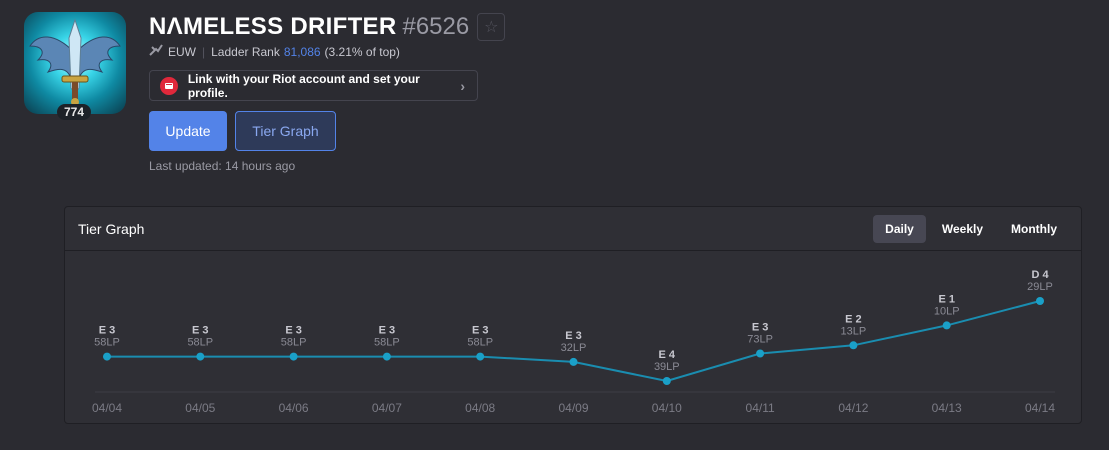 The height and width of the screenshot is (450, 1109). Describe the element at coordinates (182, 51) in the screenshot. I see `region-label: EUW` at that location.